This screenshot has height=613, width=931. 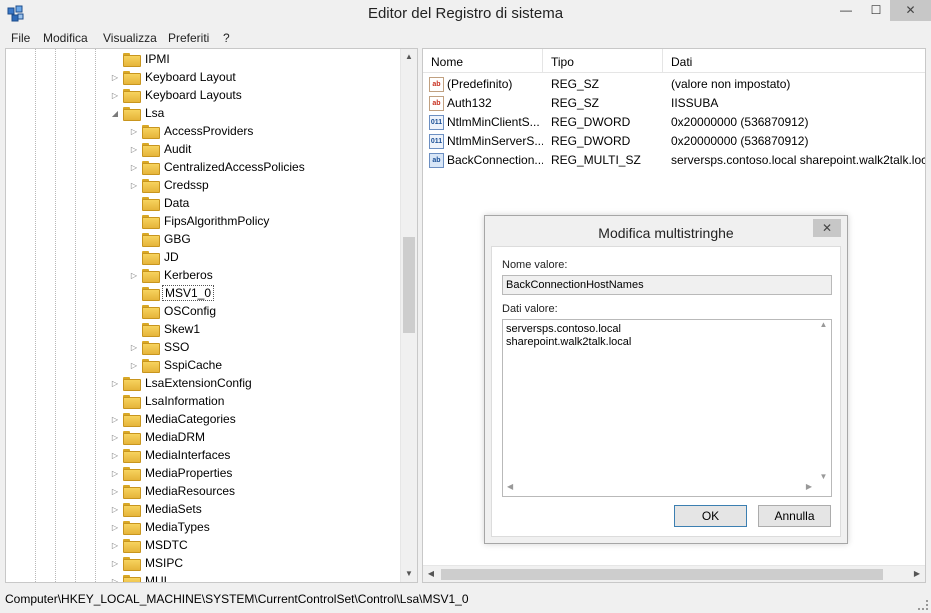 What do you see at coordinates (160, 347) in the screenshot?
I see `tree-node: ▷ SSO` at bounding box center [160, 347].